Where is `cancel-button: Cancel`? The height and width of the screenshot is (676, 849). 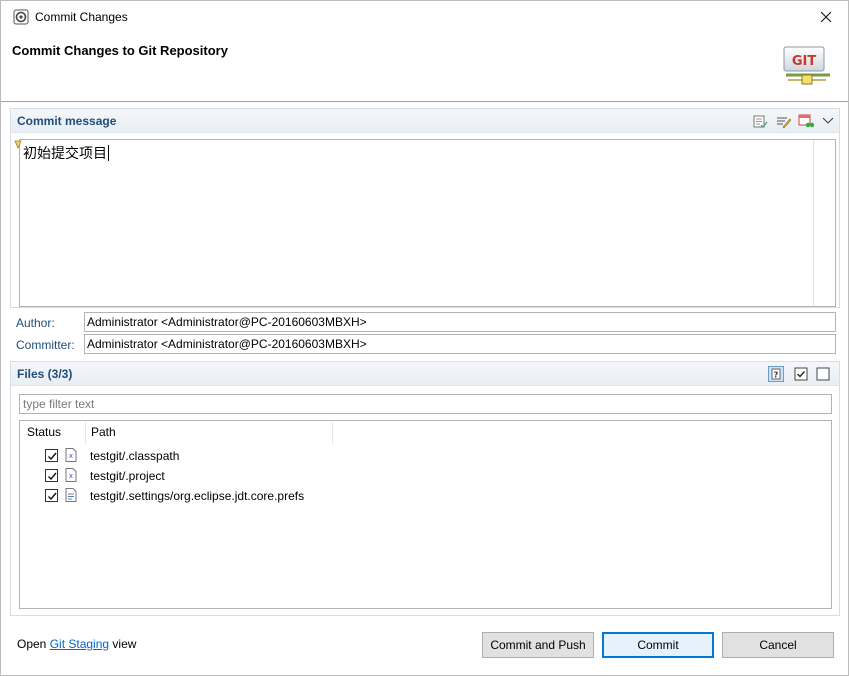
cancel-button: Cancel is located at coordinates (778, 645).